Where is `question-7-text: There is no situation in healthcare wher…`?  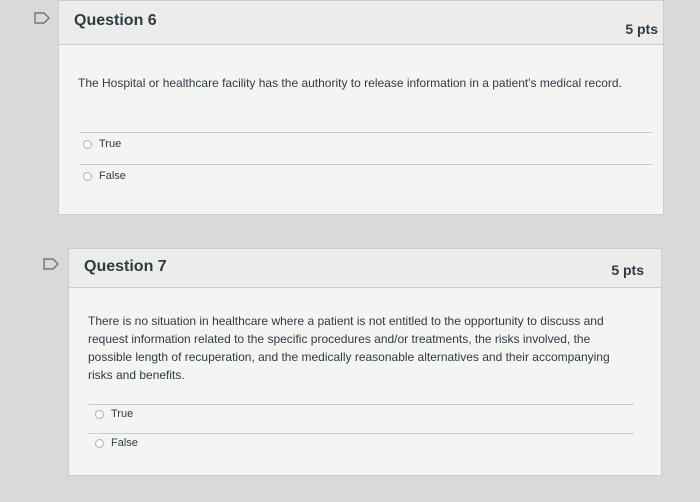 question-7-text: There is no situation in healthcare wher… is located at coordinates (349, 348).